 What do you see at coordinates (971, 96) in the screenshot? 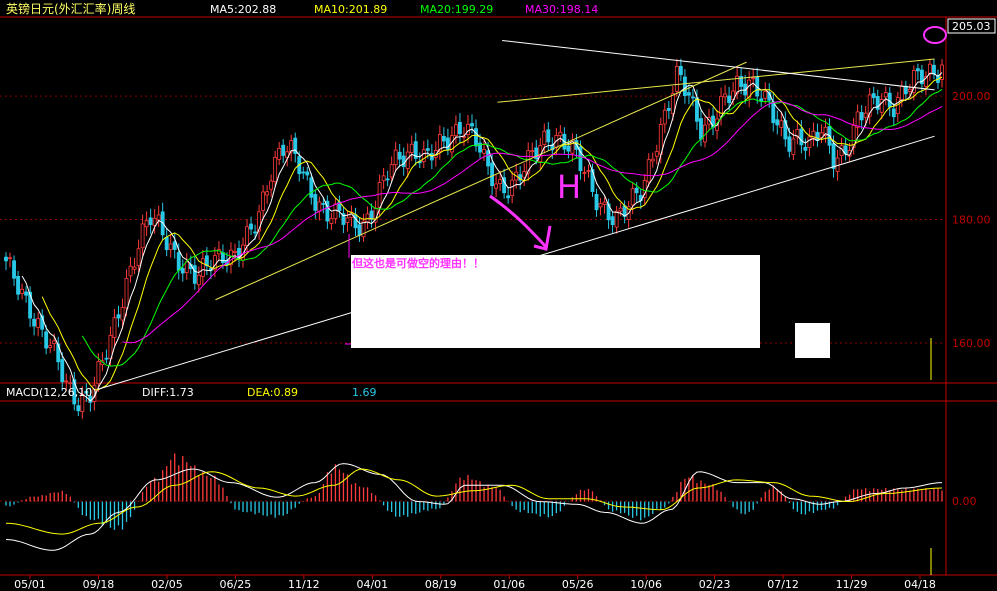
I see `price-tick-label: 200.00` at bounding box center [971, 96].